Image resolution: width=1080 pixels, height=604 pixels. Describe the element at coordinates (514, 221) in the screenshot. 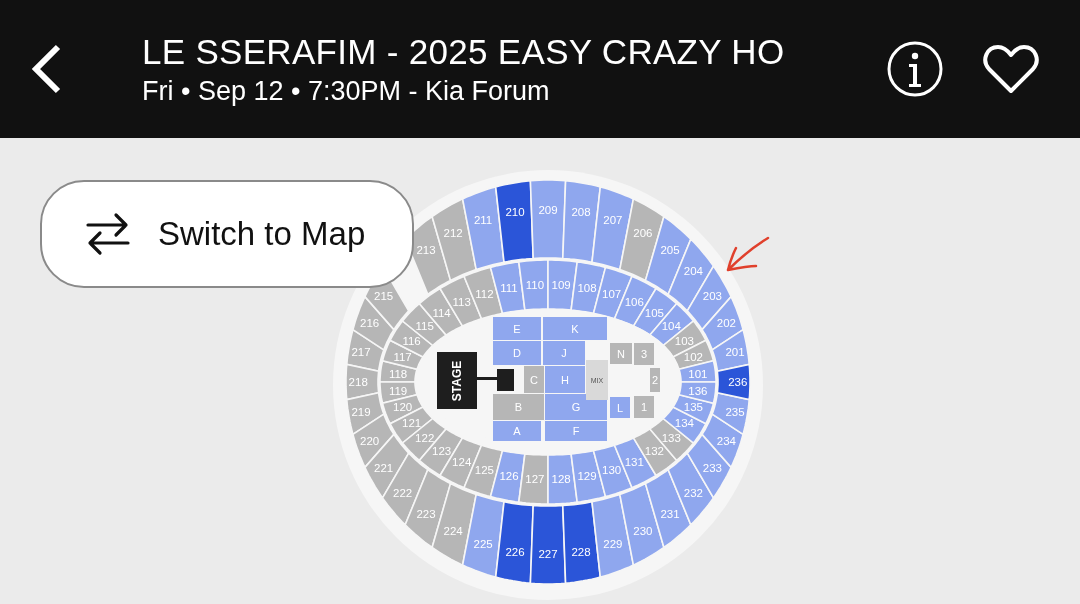

I see `seat-section: 210` at that location.